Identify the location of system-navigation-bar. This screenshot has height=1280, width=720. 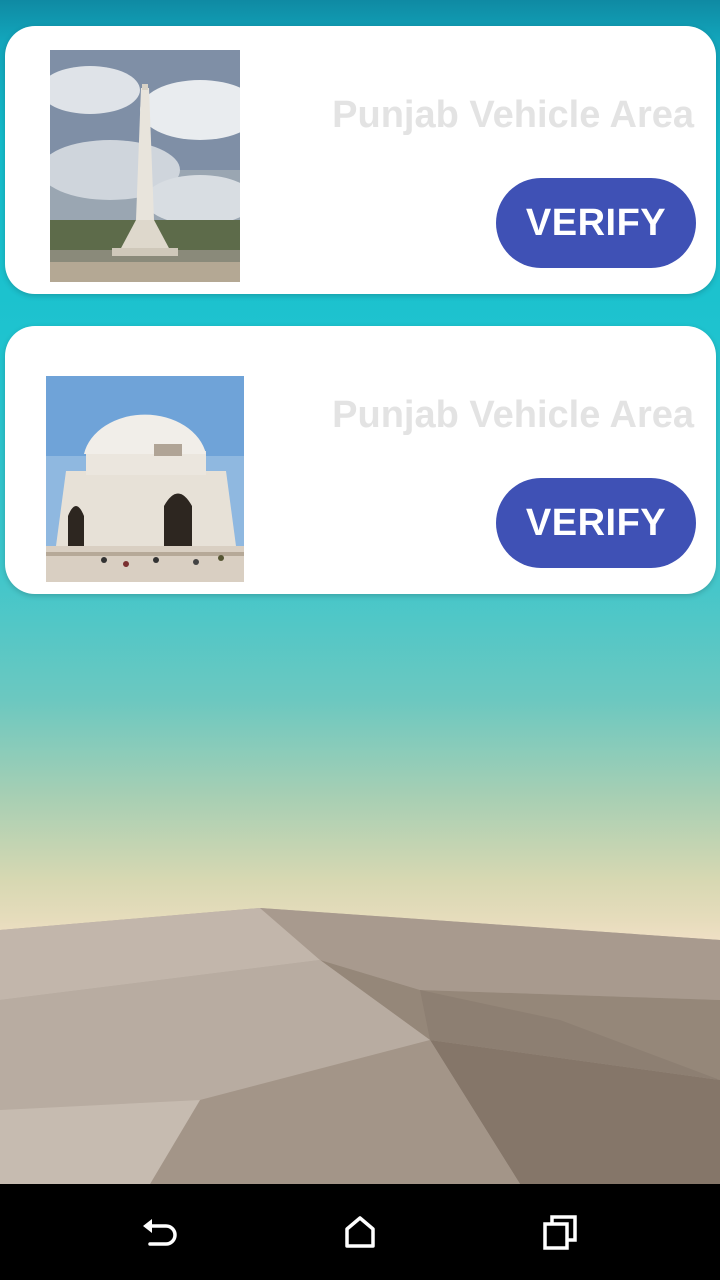
(360, 1232).